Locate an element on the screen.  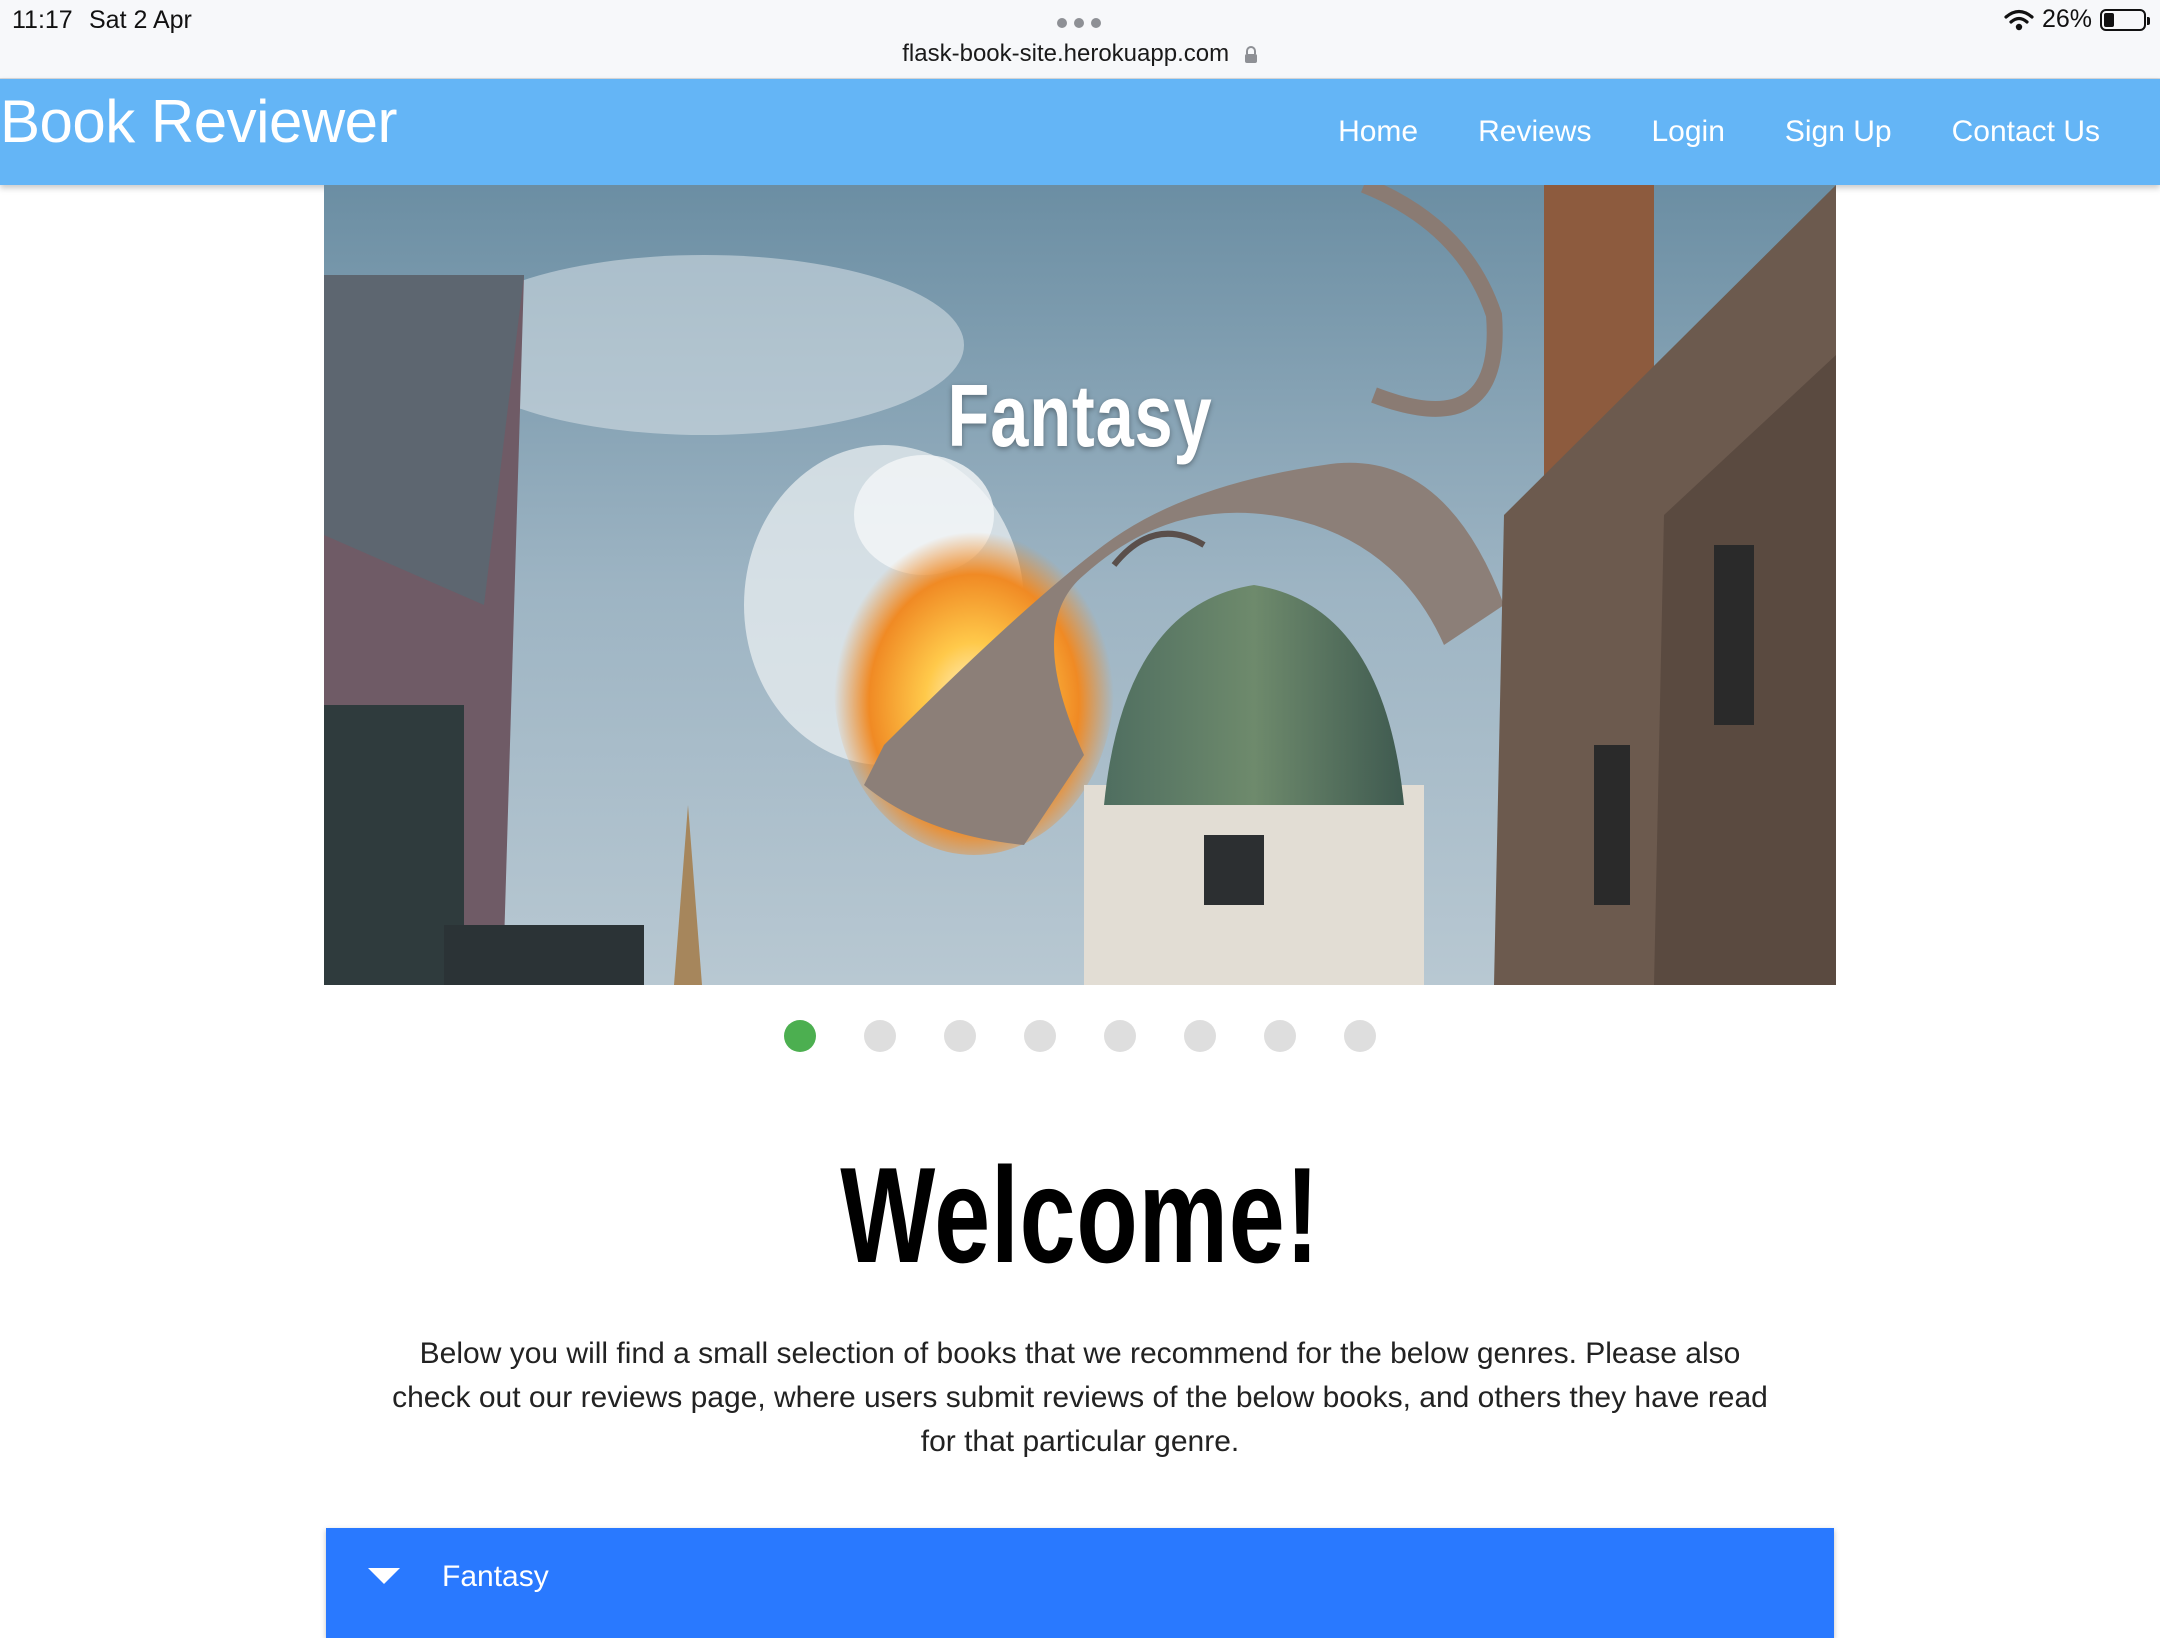
collapsible-label: Fantasy is located at coordinates (495, 1576).